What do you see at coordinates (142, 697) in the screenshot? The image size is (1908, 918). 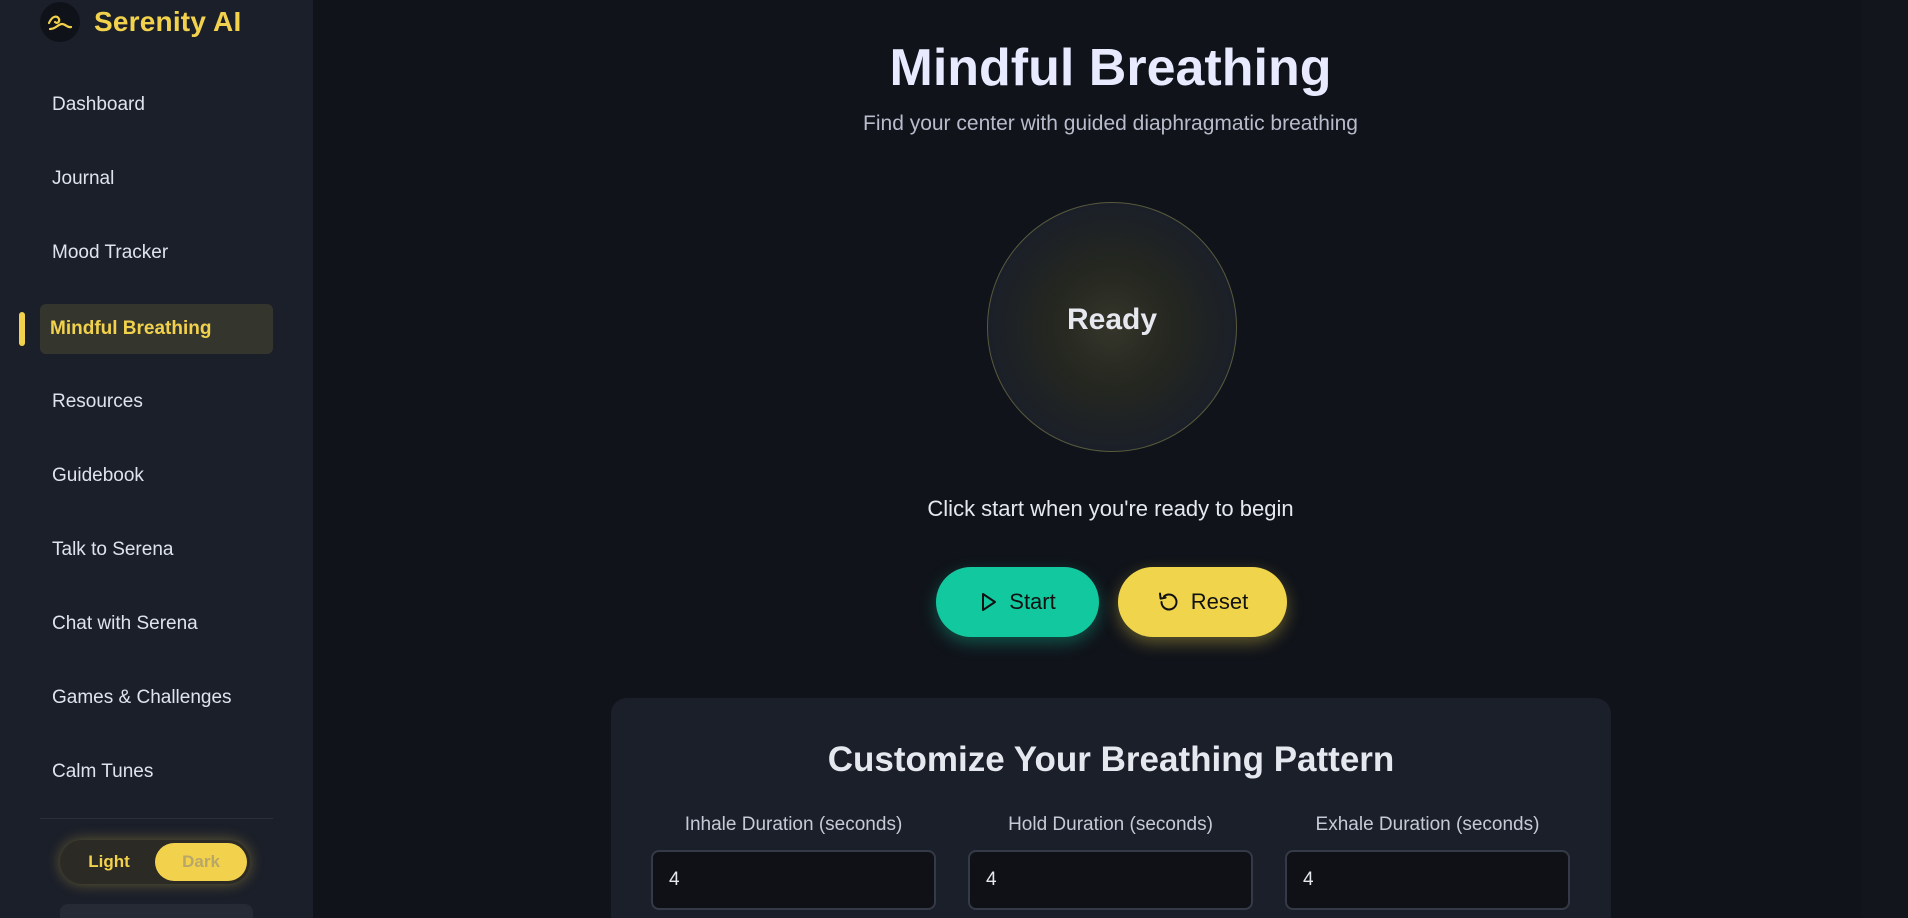 I see `sidebar-item-label: Games & Challenges` at bounding box center [142, 697].